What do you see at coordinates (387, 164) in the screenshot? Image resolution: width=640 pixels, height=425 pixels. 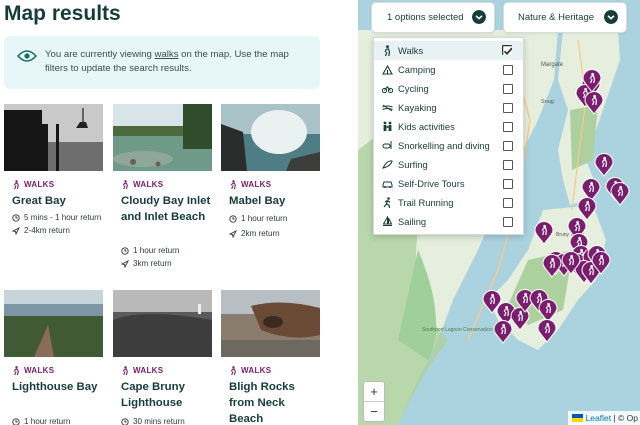 I see `surfboard-icon` at bounding box center [387, 164].